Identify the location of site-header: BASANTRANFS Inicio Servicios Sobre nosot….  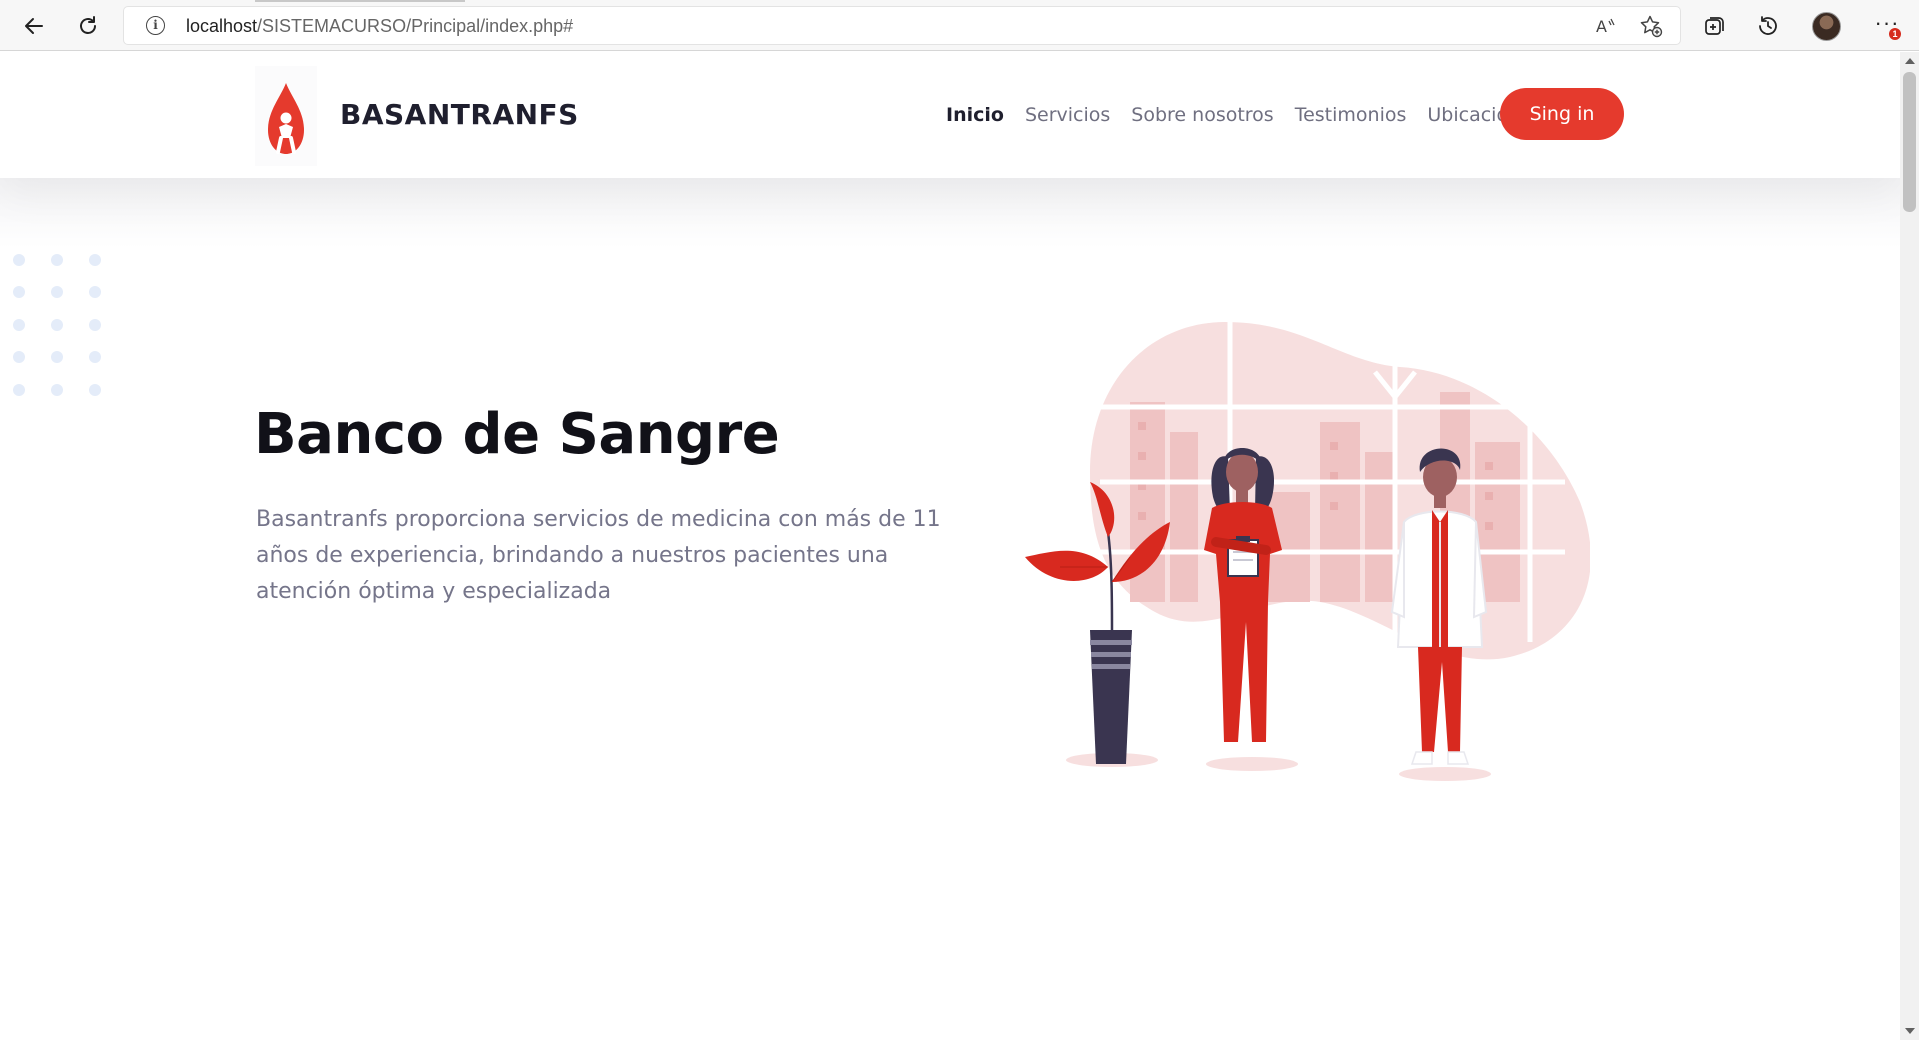
(950, 115).